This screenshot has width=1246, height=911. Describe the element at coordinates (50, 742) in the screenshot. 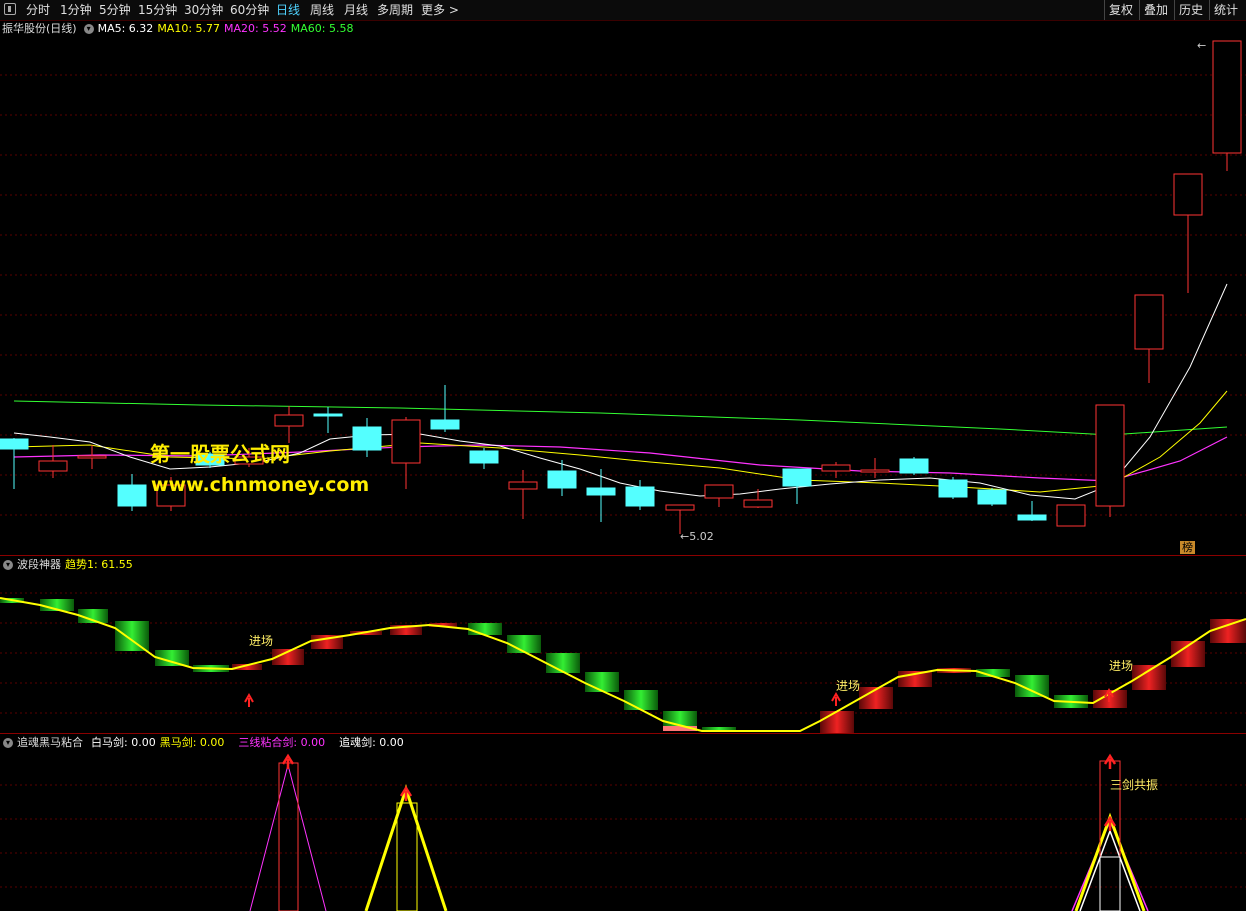

I see `sword-title: 追魂黑马粘合` at that location.